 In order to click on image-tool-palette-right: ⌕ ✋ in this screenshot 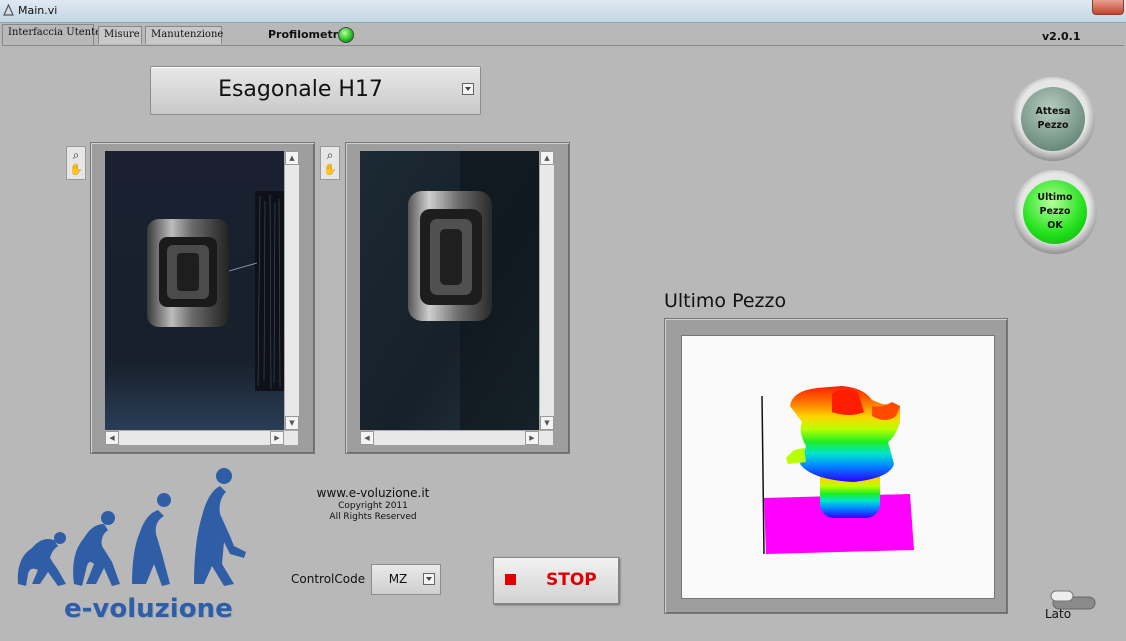, I will do `click(330, 163)`.